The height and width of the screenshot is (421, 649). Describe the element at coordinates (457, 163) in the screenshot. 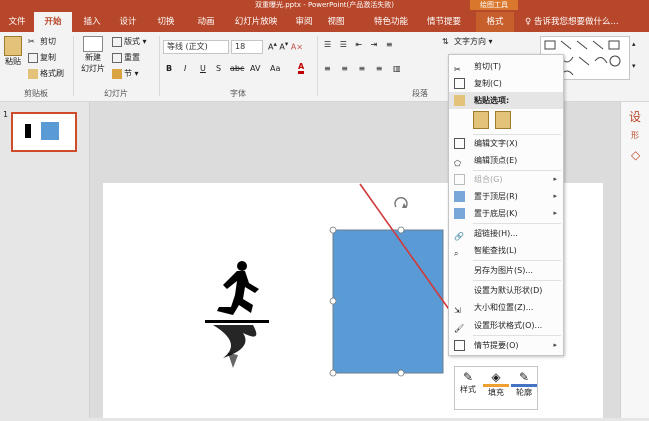

I see `edit-points-icon: ⬠` at that location.